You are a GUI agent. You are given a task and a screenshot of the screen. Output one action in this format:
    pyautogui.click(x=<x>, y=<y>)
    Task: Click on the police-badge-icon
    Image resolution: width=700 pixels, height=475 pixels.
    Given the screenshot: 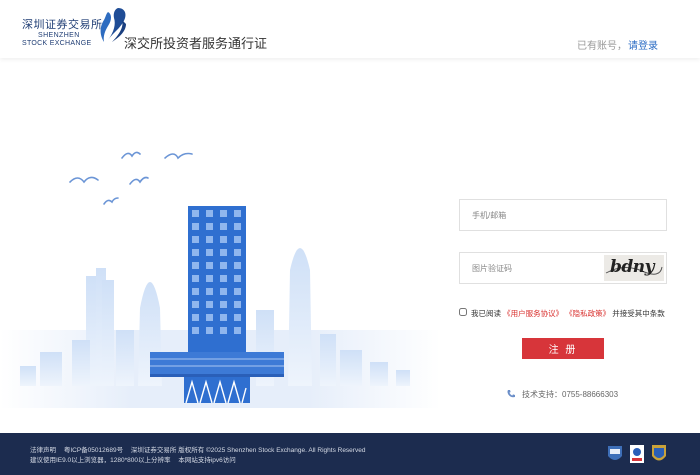 What is the action you would take?
    pyautogui.click(x=615, y=454)
    